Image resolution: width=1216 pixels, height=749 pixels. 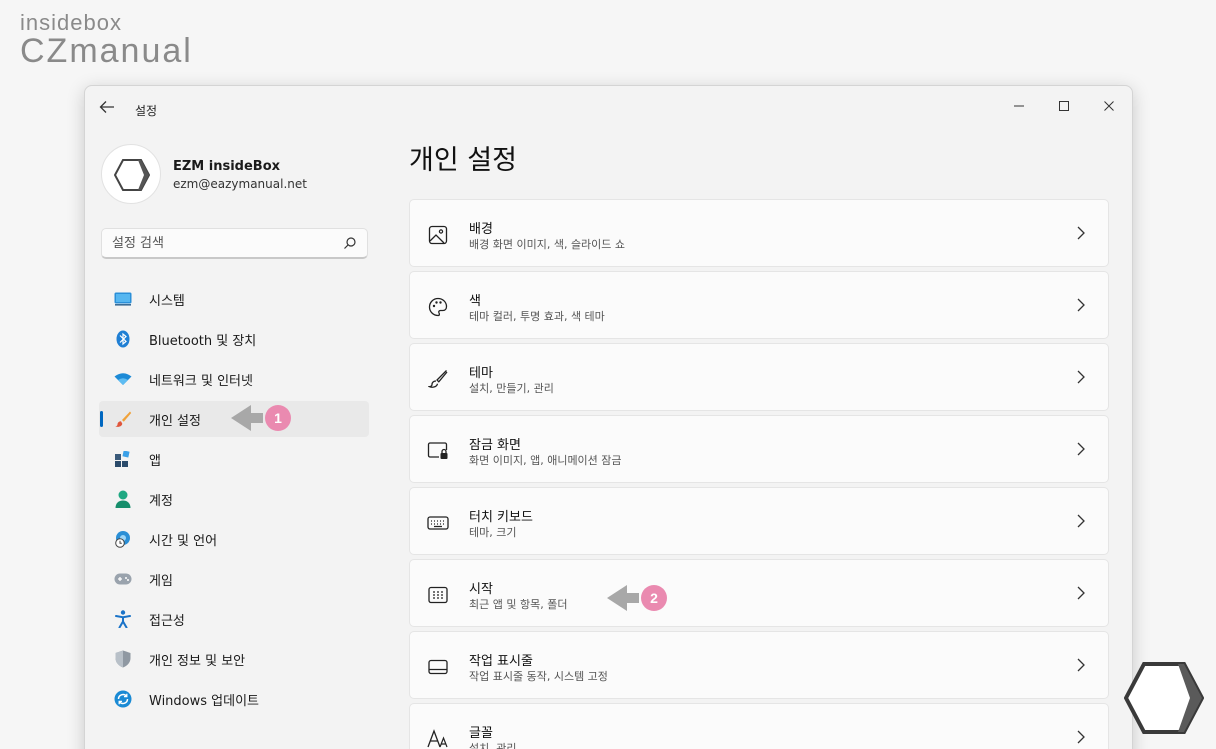 What do you see at coordinates (167, 301) in the screenshot?
I see `sidebar-item-label: 시스템` at bounding box center [167, 301].